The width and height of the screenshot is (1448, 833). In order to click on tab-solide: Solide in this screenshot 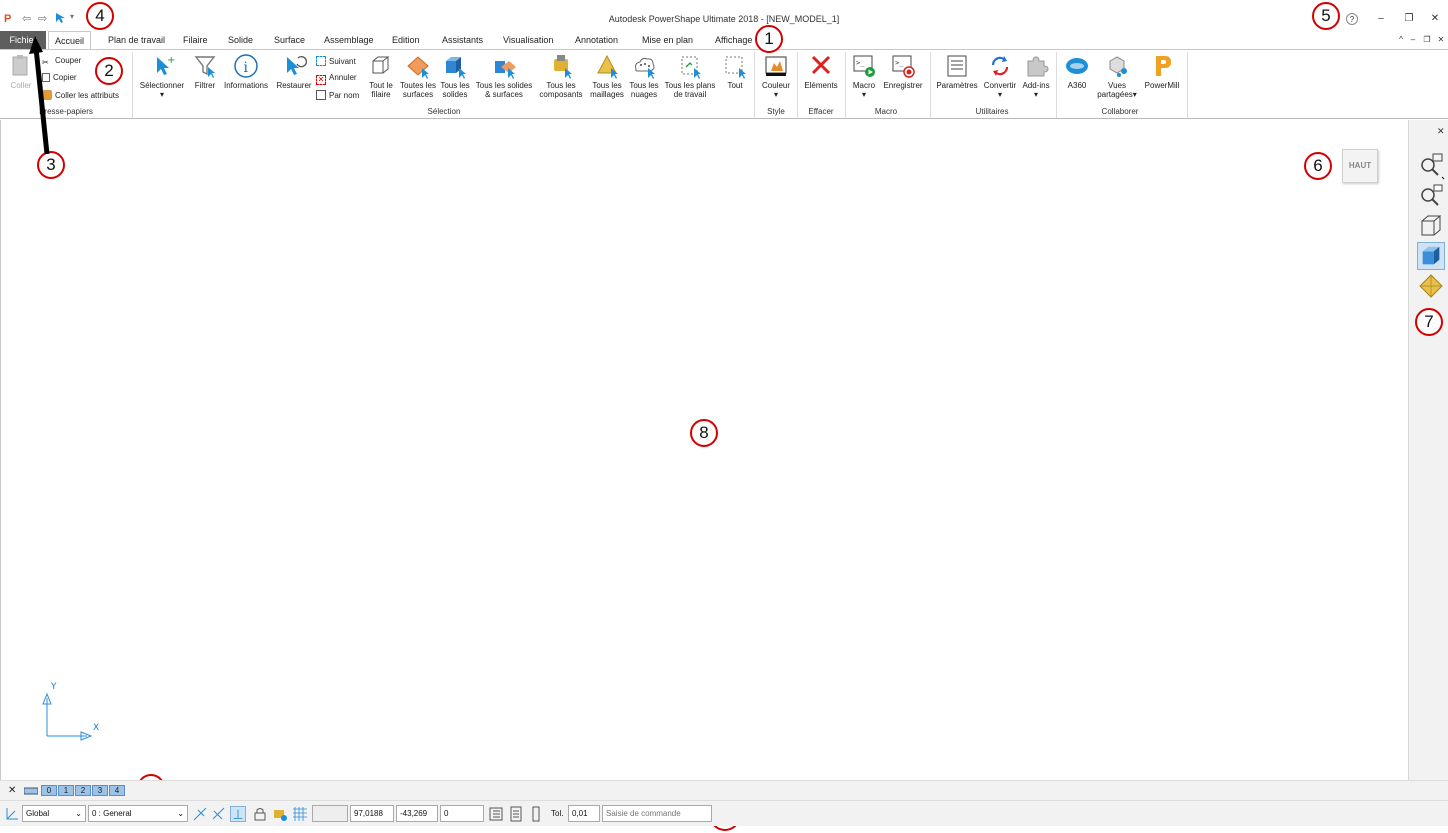, I will do `click(240, 40)`.